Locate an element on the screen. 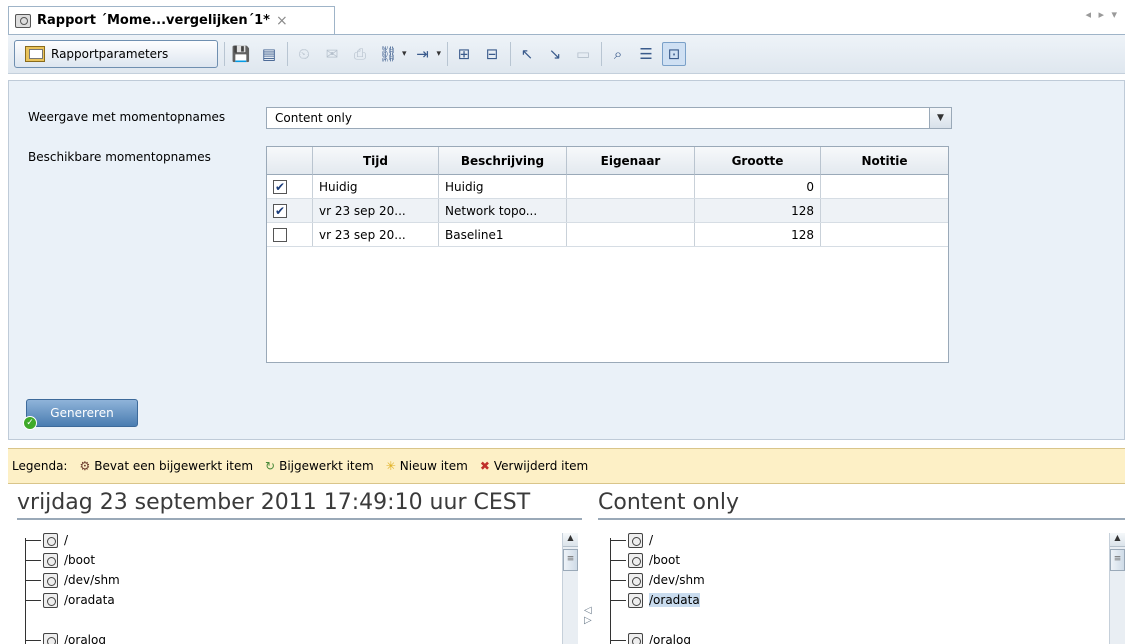  report-tab: Rapport ´Mome...vergelijken´1* × is located at coordinates (171, 20).